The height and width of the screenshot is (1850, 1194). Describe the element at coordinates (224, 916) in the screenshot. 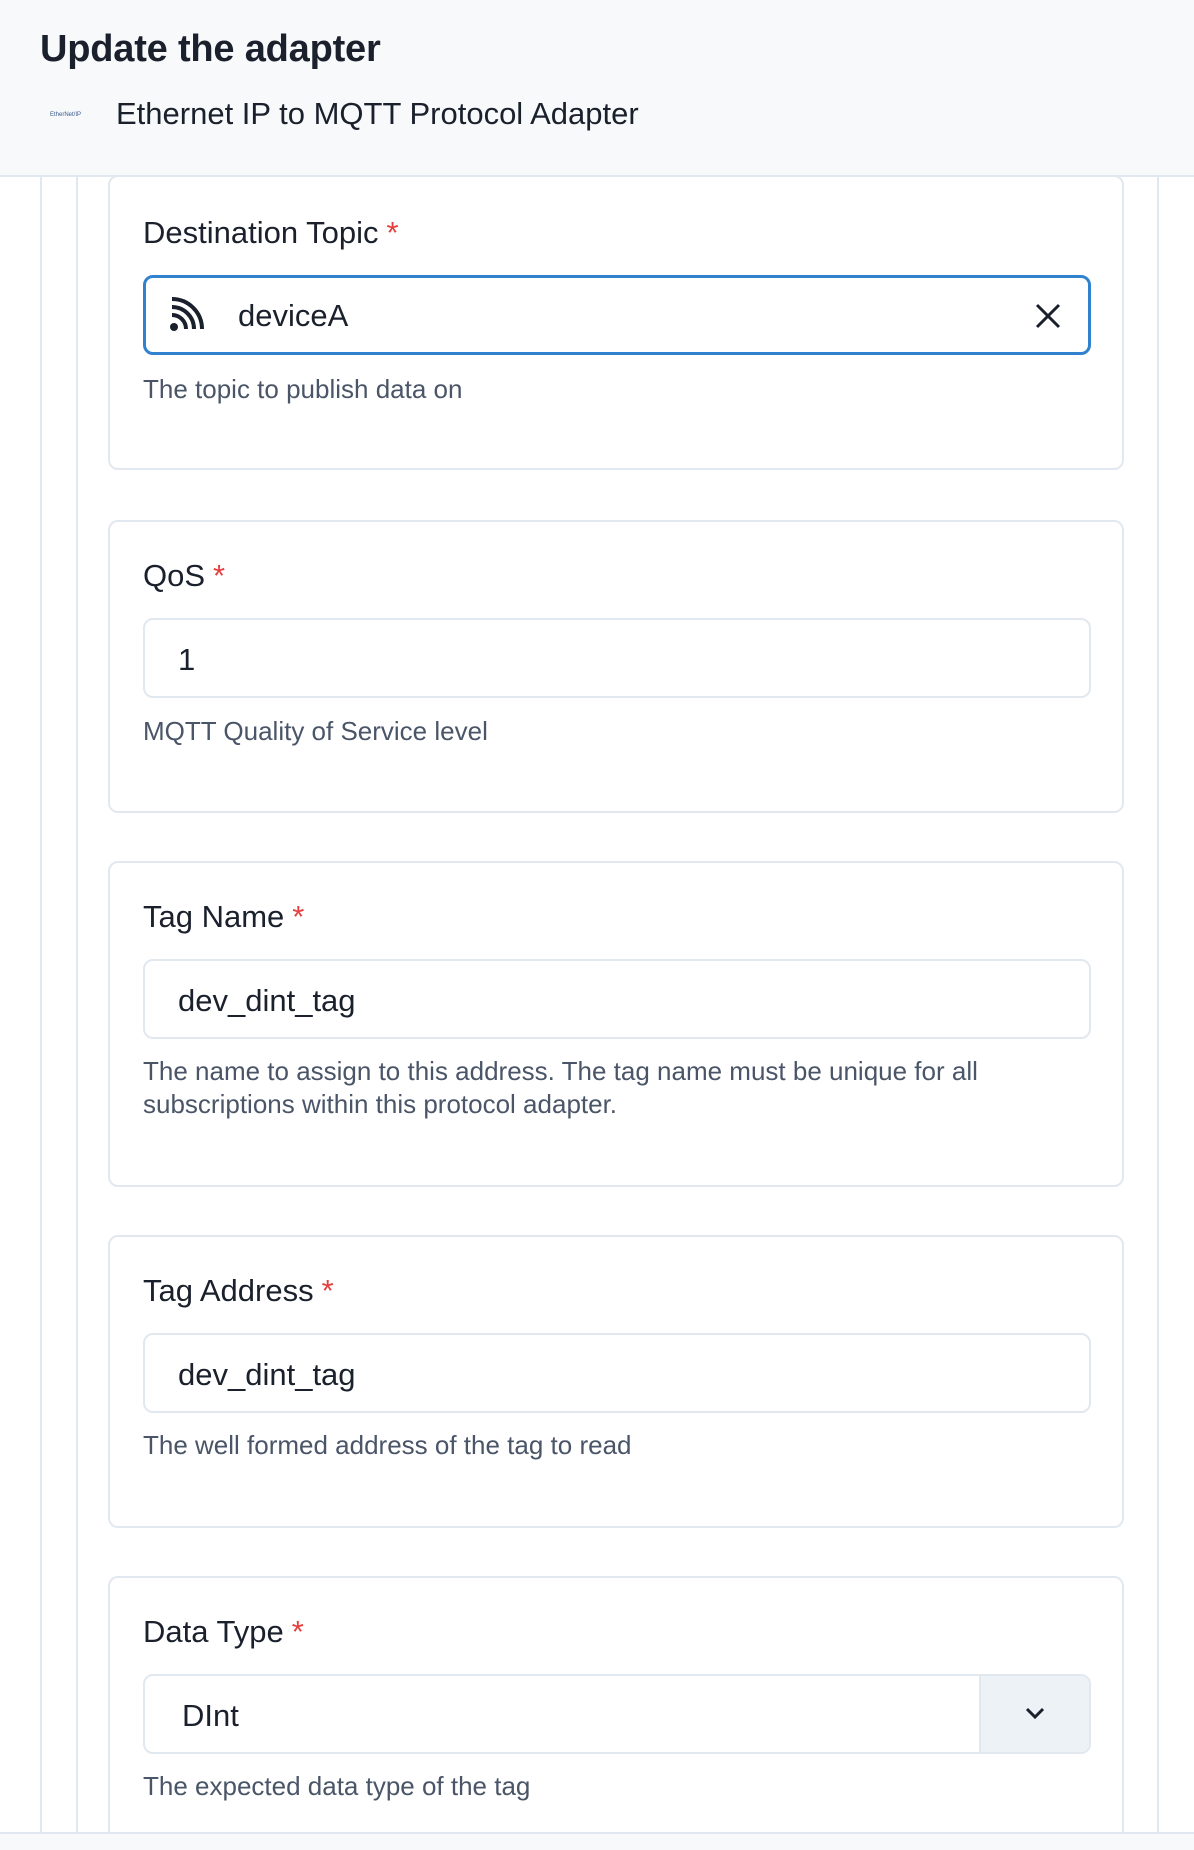

I see `tag-name-label: Tag Name *` at that location.